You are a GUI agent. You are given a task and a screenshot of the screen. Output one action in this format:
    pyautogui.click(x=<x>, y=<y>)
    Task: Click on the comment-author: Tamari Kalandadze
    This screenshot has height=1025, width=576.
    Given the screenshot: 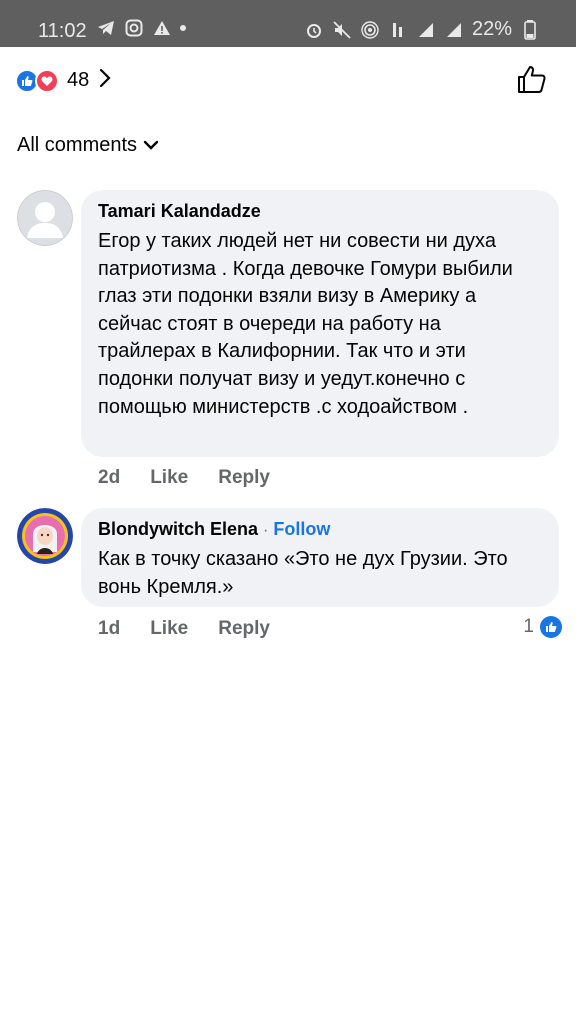 What is the action you would take?
    pyautogui.click(x=320, y=211)
    